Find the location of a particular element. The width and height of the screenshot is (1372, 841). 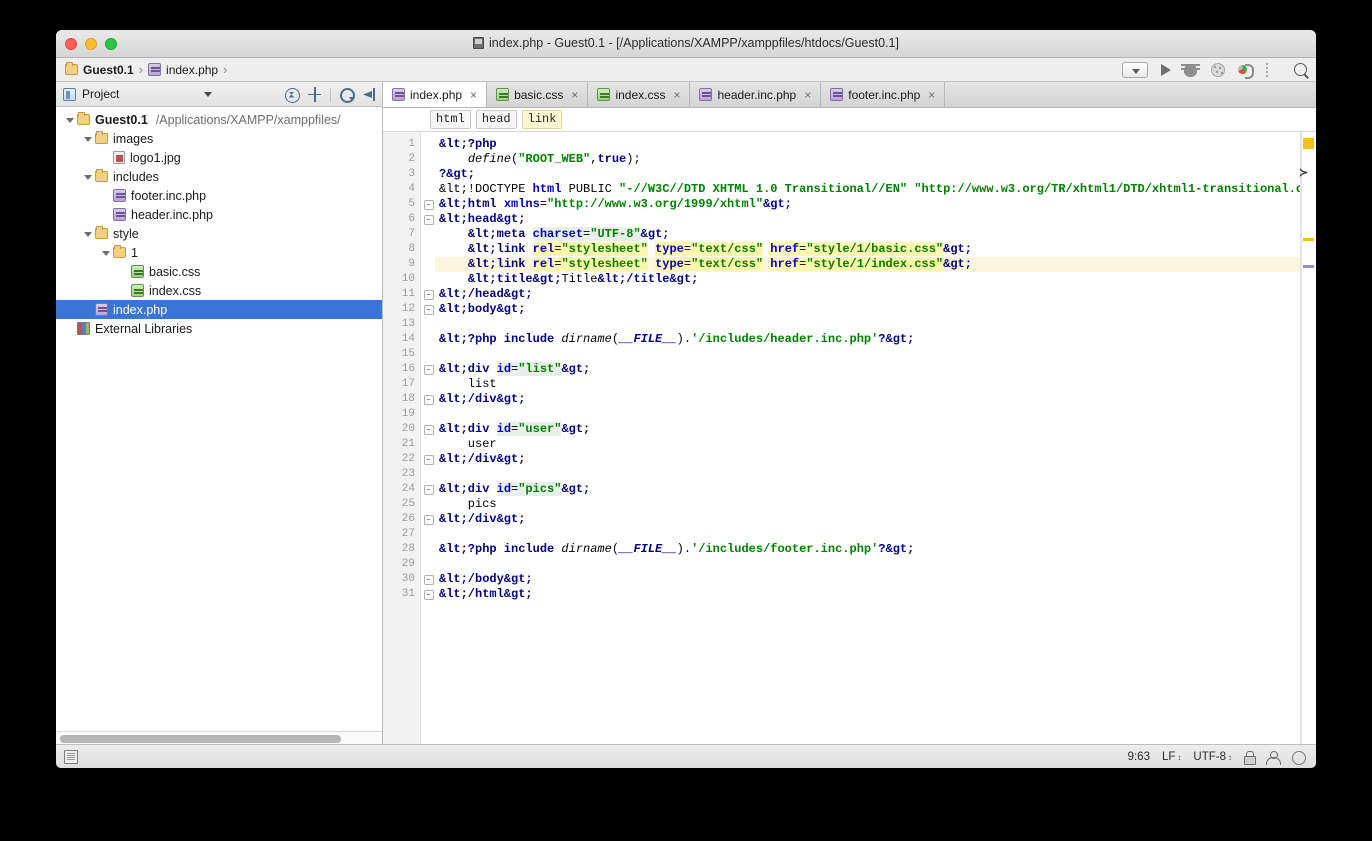

breadcrumb-item-file: index.php is located at coordinates (183, 70).